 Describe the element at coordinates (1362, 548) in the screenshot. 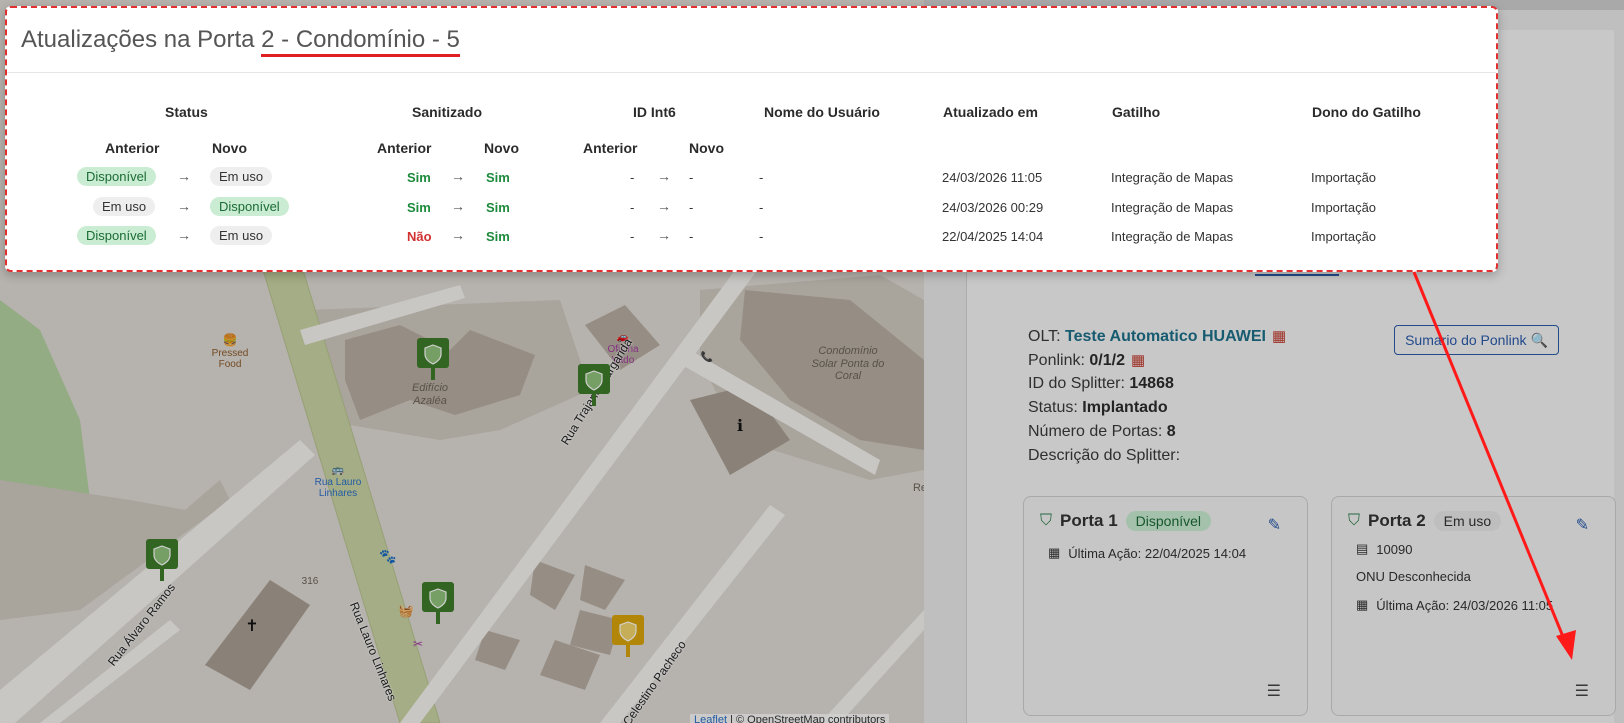

I see `clipboard-icon: ▤` at that location.